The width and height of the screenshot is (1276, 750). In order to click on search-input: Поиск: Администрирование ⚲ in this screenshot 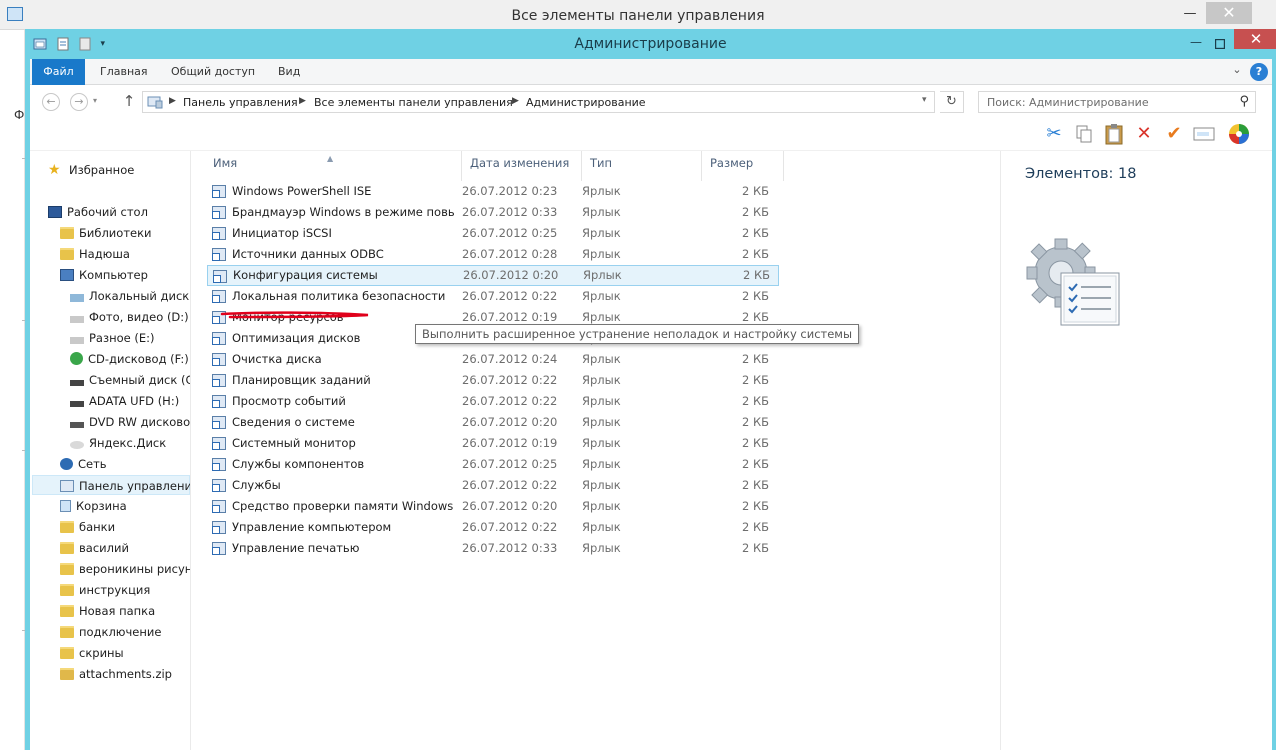, I will do `click(1117, 102)`.